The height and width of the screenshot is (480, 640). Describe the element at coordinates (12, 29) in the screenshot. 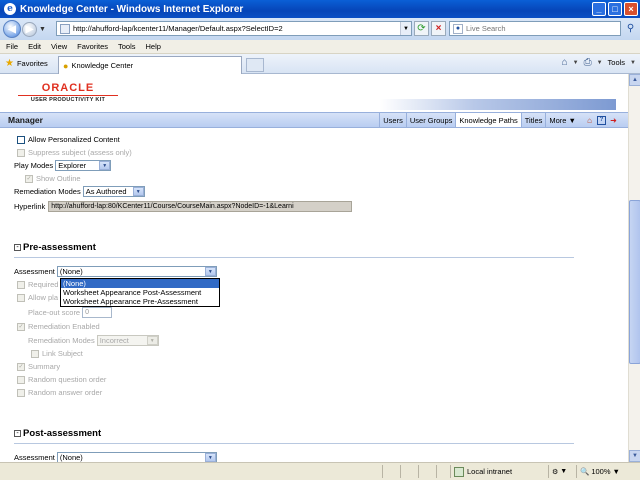

I see `back-button: ◀` at that location.